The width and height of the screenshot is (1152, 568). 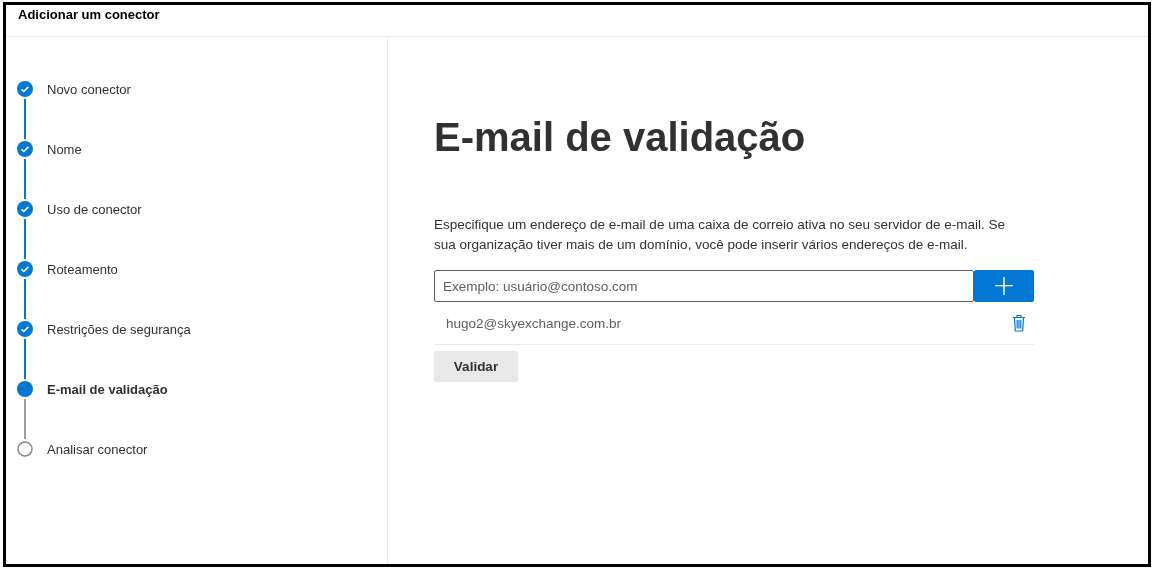 I want to click on step-label: Novo conector, so click(x=89, y=89).